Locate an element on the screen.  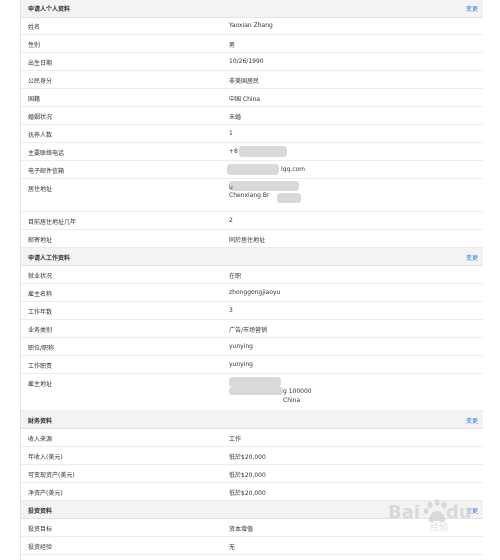
field-value: 资本增值 is located at coordinates (241, 529).